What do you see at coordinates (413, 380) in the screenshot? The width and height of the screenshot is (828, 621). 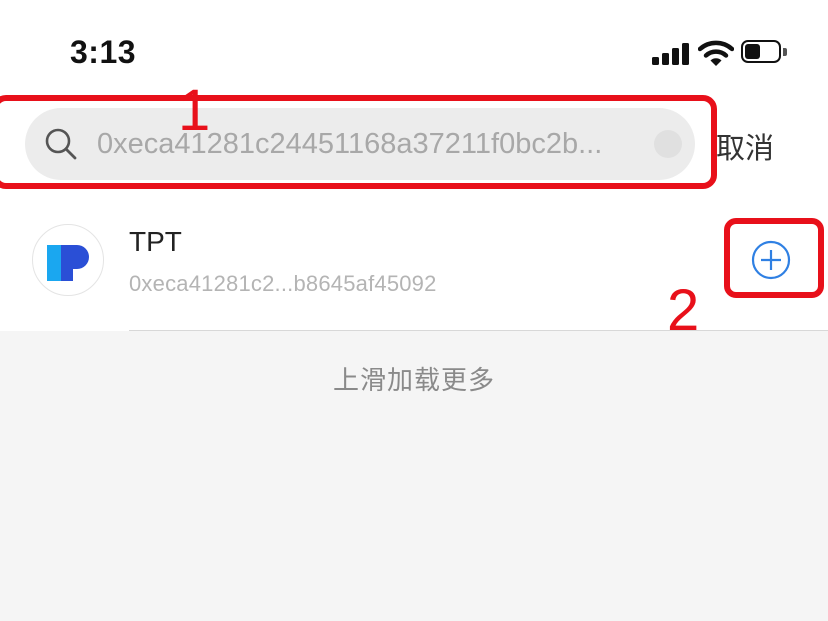 I see `load-more-hint: 上滑加载更多` at bounding box center [413, 380].